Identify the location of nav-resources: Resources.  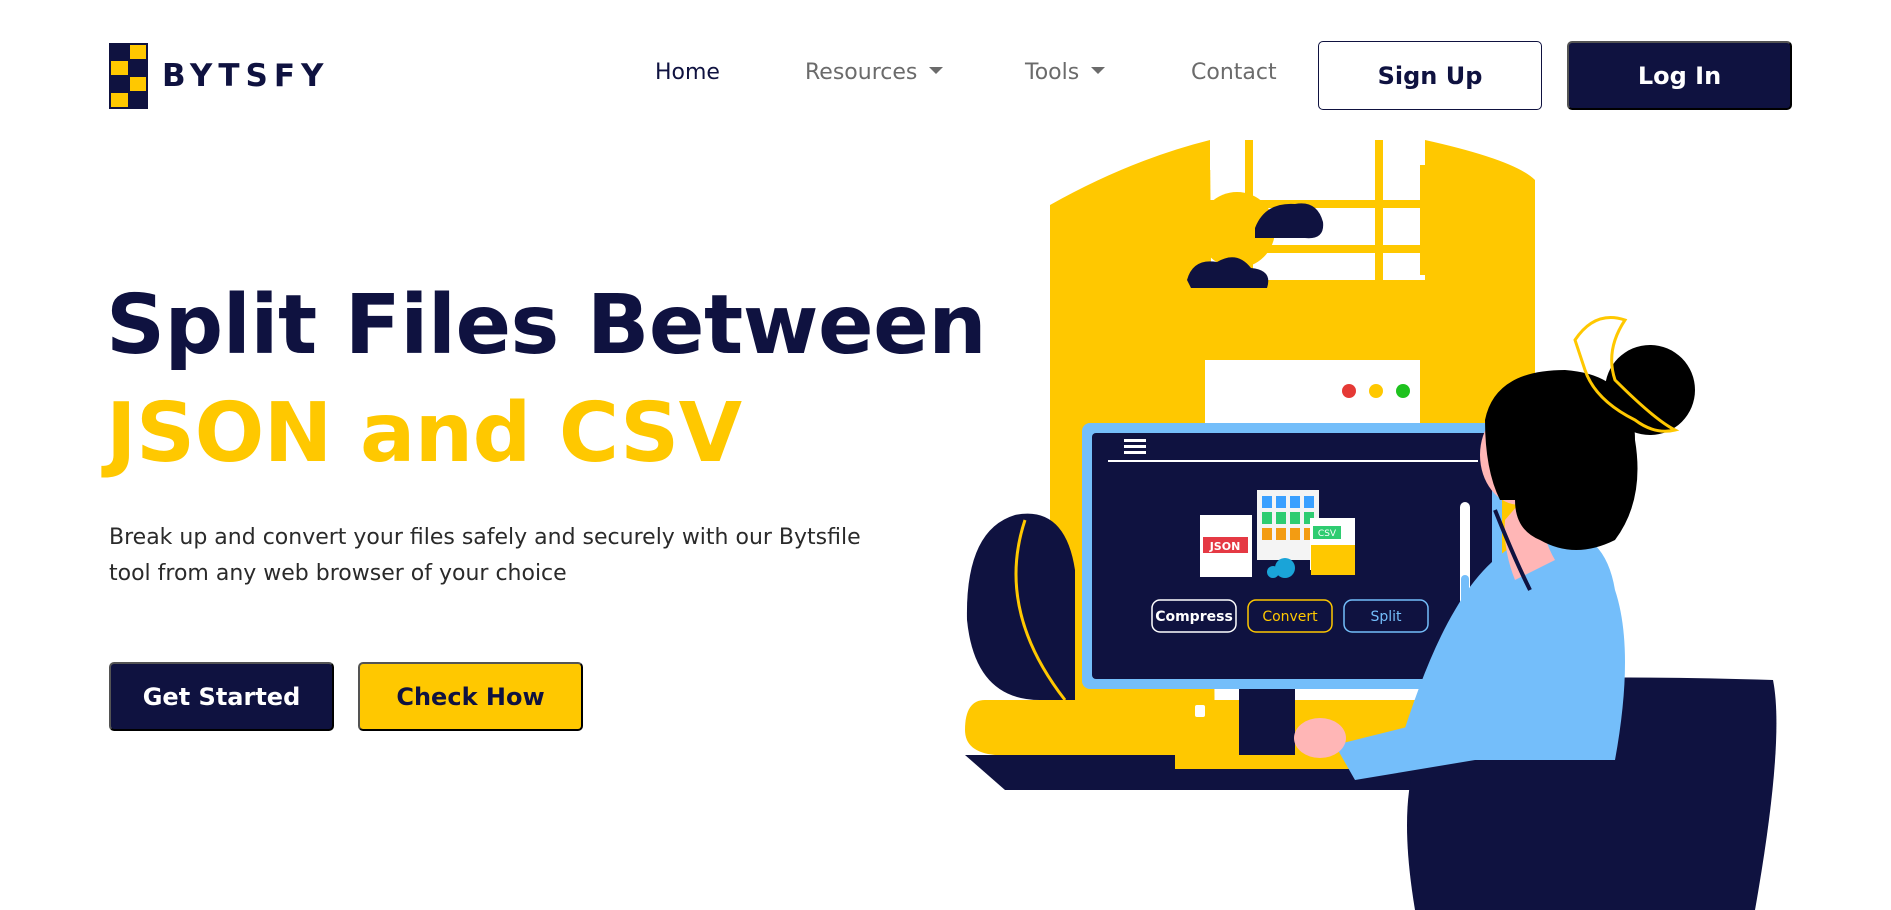
(874, 72).